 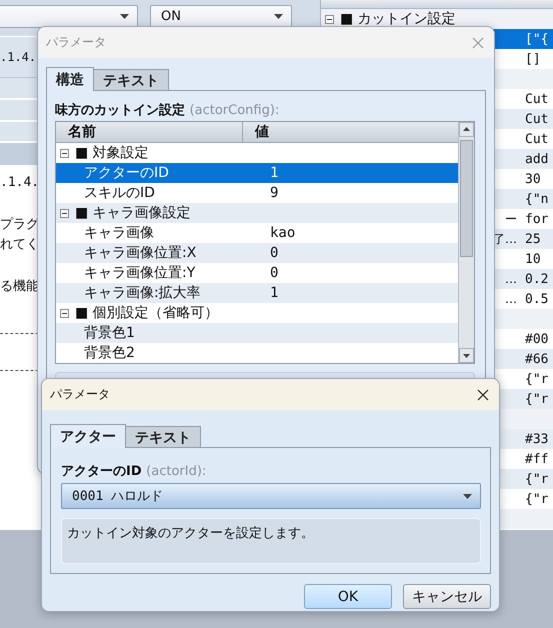 What do you see at coordinates (466, 355) in the screenshot?
I see `scroll-down-icon` at bounding box center [466, 355].